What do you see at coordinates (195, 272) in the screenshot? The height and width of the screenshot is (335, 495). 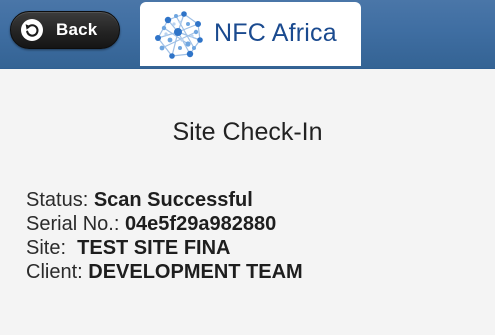 I see `client-value: DEVELOPMENT TEAM` at bounding box center [195, 272].